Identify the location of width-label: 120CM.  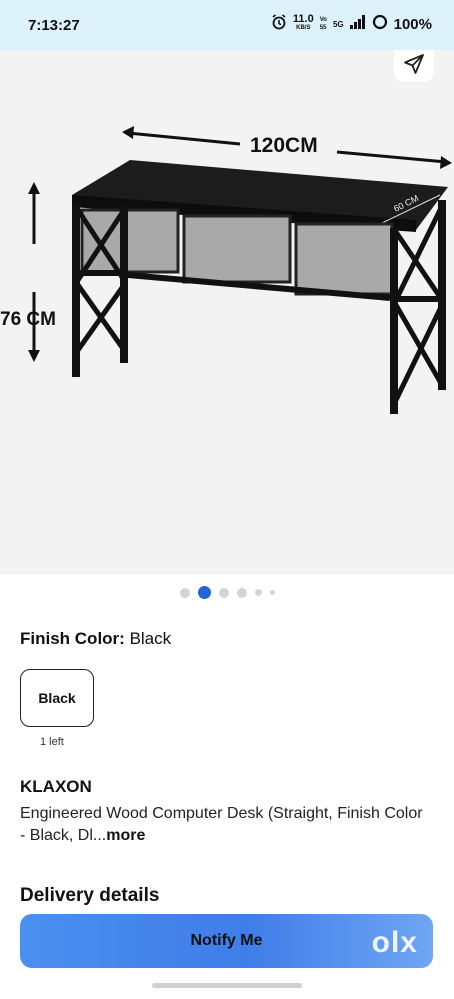
(284, 145).